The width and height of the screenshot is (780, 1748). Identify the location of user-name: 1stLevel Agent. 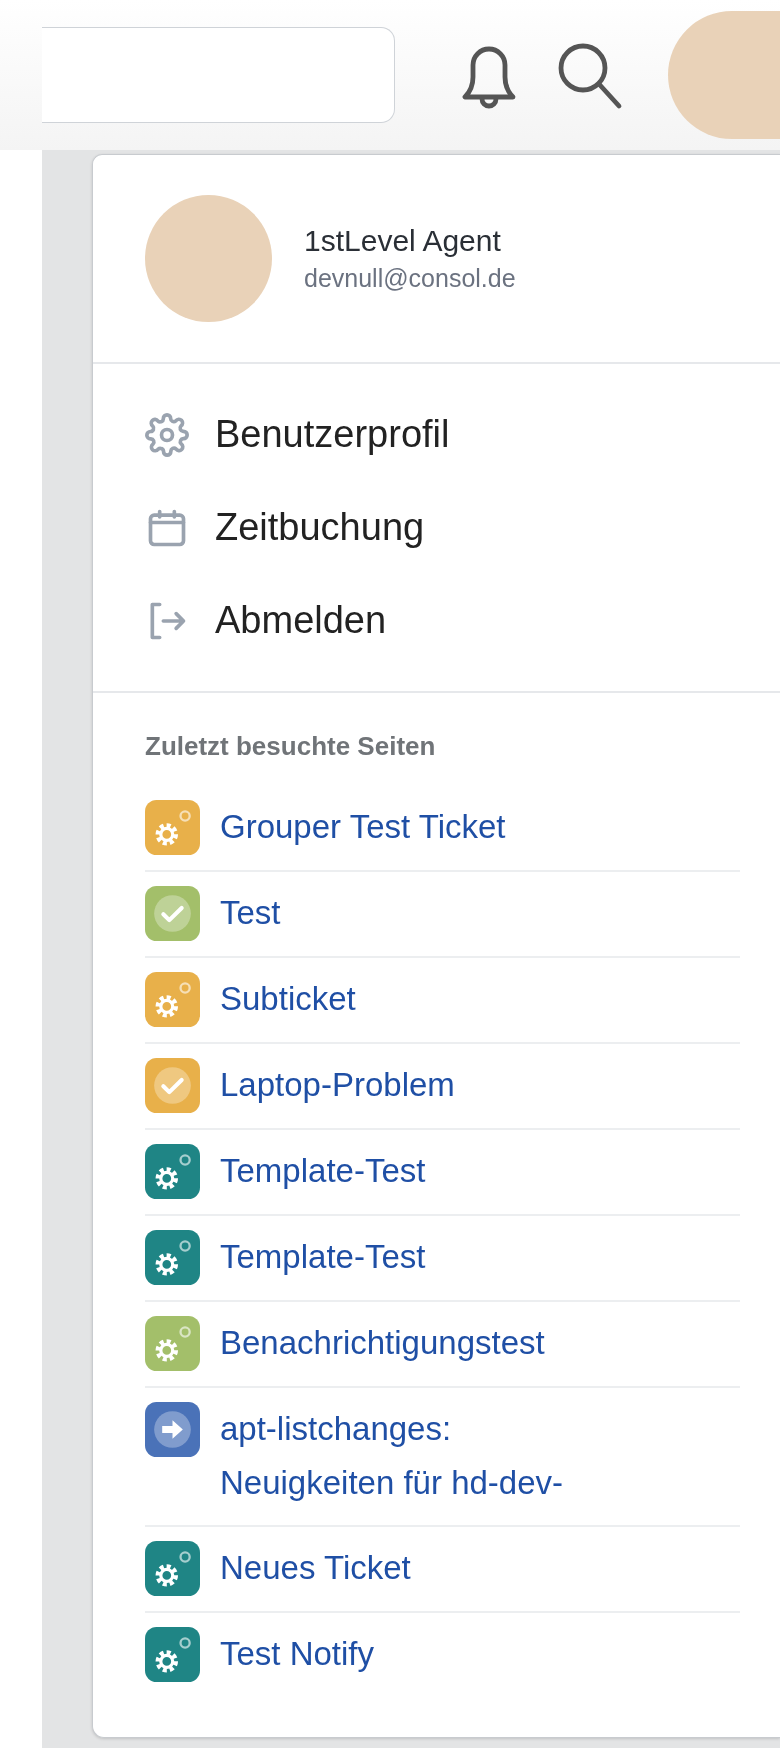
(403, 241).